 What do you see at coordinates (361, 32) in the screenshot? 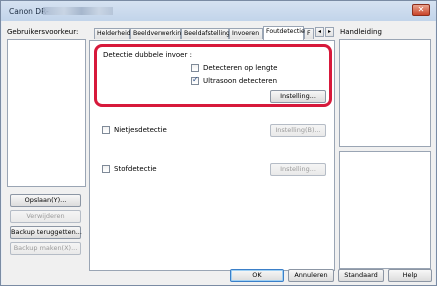
I see `help-panel-label: Handleiding` at bounding box center [361, 32].